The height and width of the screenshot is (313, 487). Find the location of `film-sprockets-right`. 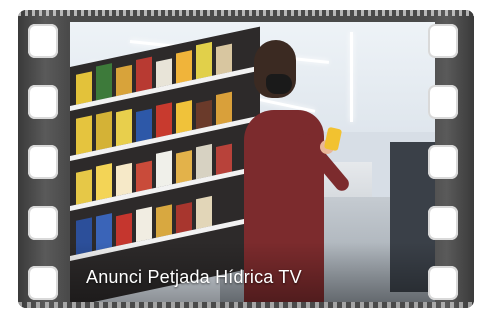

film-sprockets-right is located at coordinates (446, 162).